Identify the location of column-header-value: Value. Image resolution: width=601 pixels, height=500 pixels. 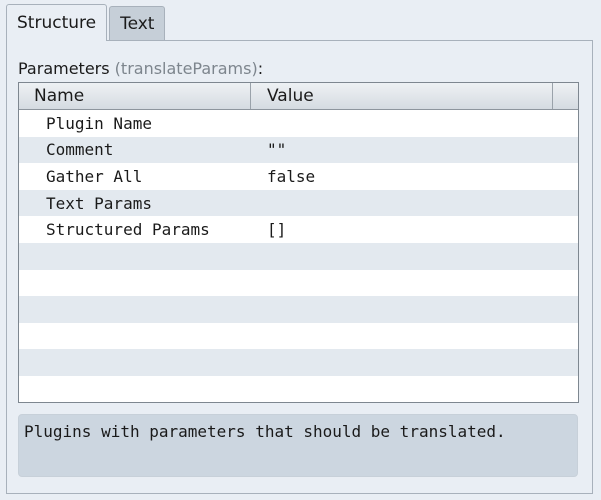
(402, 96).